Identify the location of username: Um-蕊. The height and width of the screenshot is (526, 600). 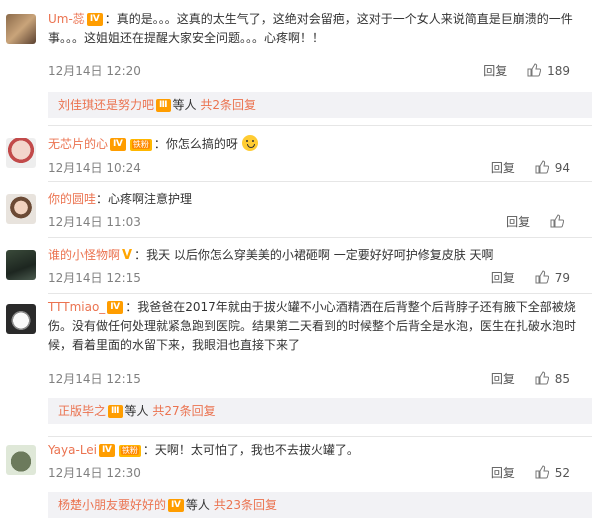
(66, 19).